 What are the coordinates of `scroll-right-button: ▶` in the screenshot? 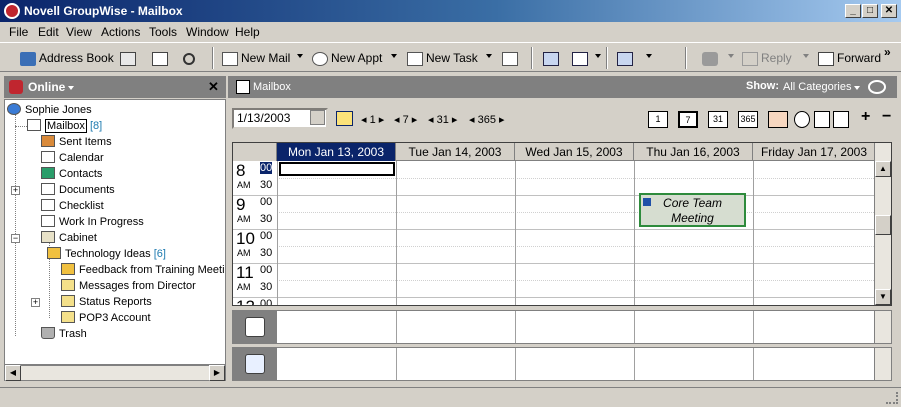 It's located at (217, 373).